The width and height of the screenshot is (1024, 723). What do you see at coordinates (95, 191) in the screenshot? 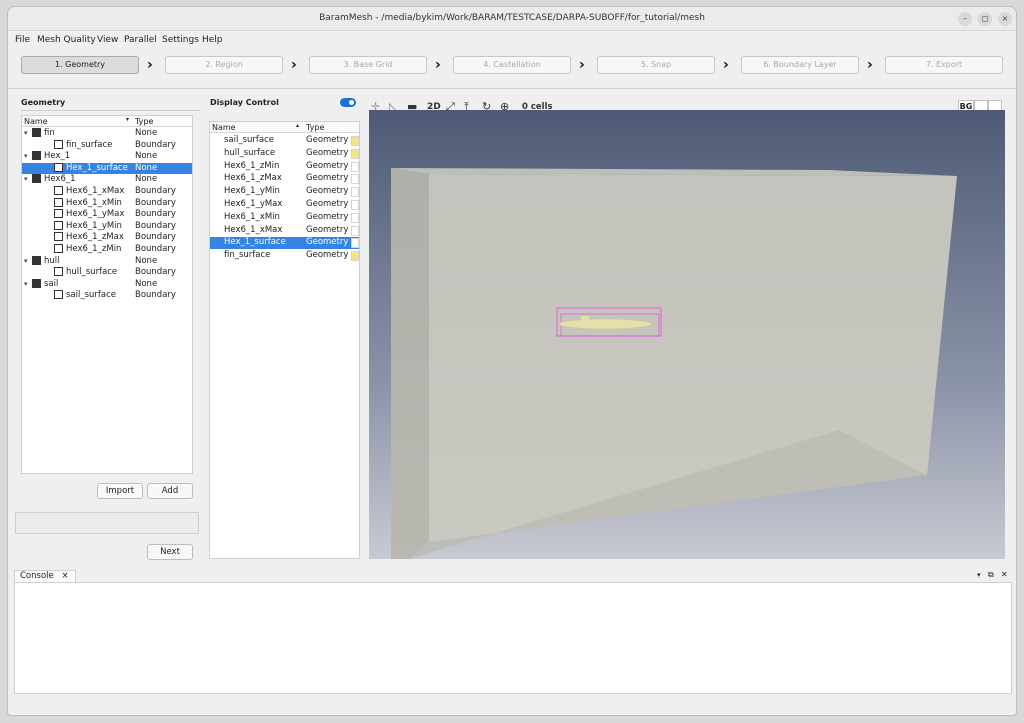
I see `tree-row-name: Hex6_1_xMax` at bounding box center [95, 191].